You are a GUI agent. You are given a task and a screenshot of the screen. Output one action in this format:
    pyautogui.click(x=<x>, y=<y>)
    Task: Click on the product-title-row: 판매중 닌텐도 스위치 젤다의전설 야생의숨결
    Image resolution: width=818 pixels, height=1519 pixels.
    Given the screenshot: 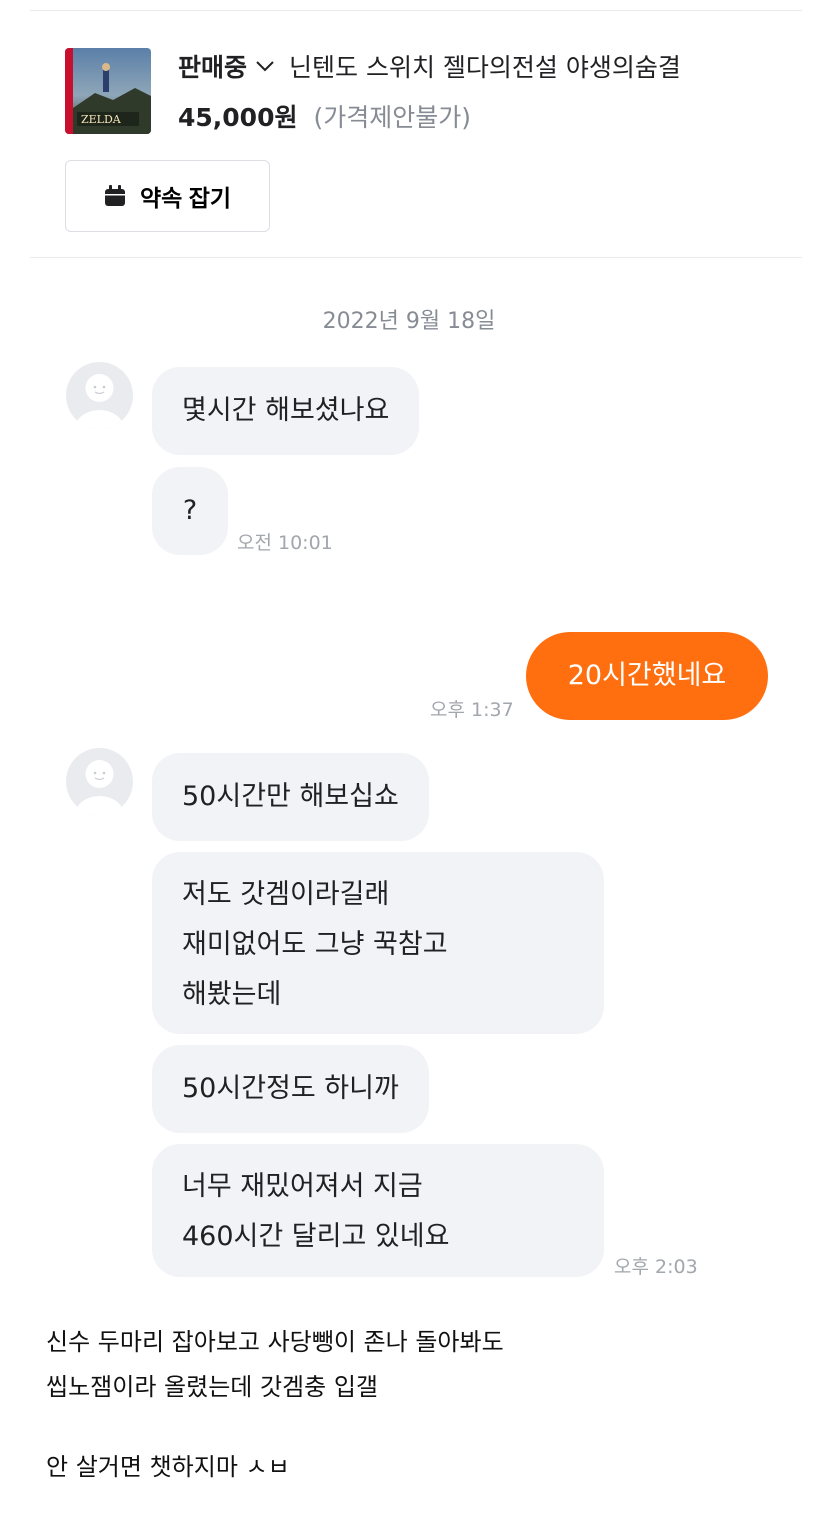 What is the action you would take?
    pyautogui.click(x=429, y=66)
    